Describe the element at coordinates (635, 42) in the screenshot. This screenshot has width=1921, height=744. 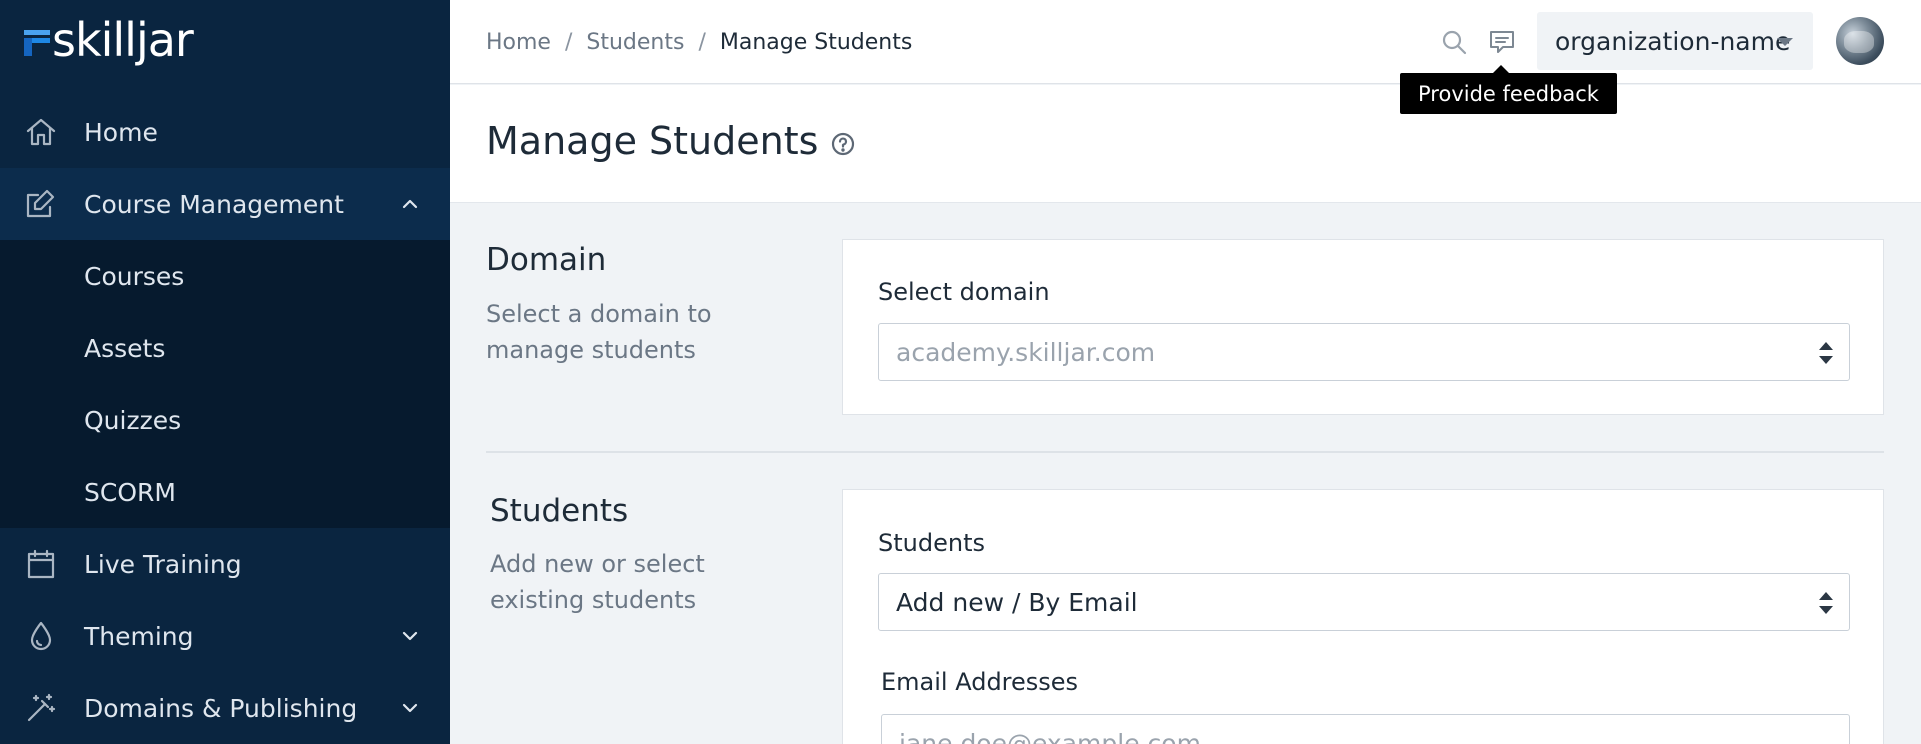
I see `breadcrumb-students-link: Students` at that location.